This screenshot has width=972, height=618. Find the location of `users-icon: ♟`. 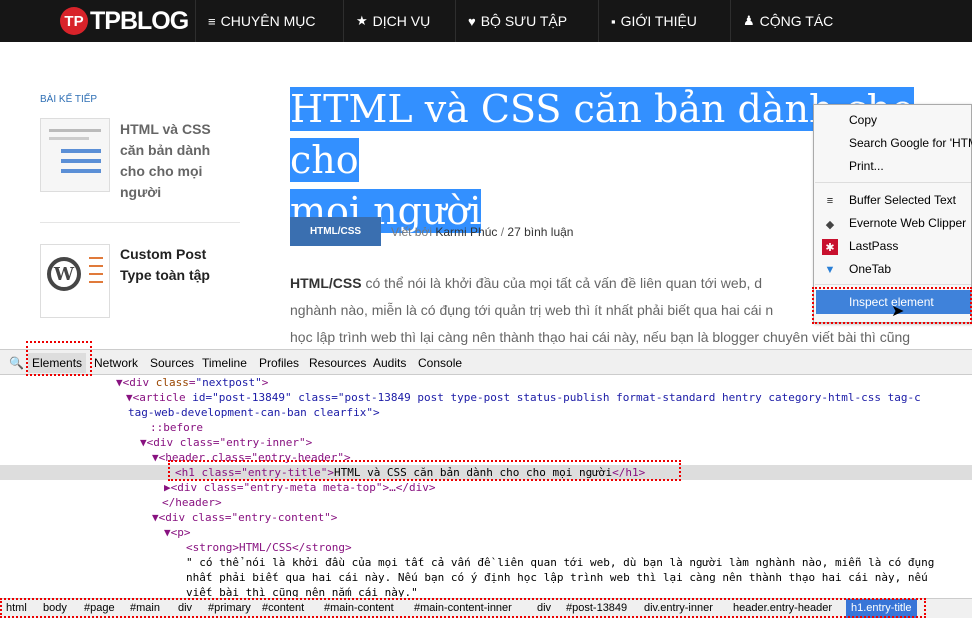

users-icon: ♟ is located at coordinates (749, 20).